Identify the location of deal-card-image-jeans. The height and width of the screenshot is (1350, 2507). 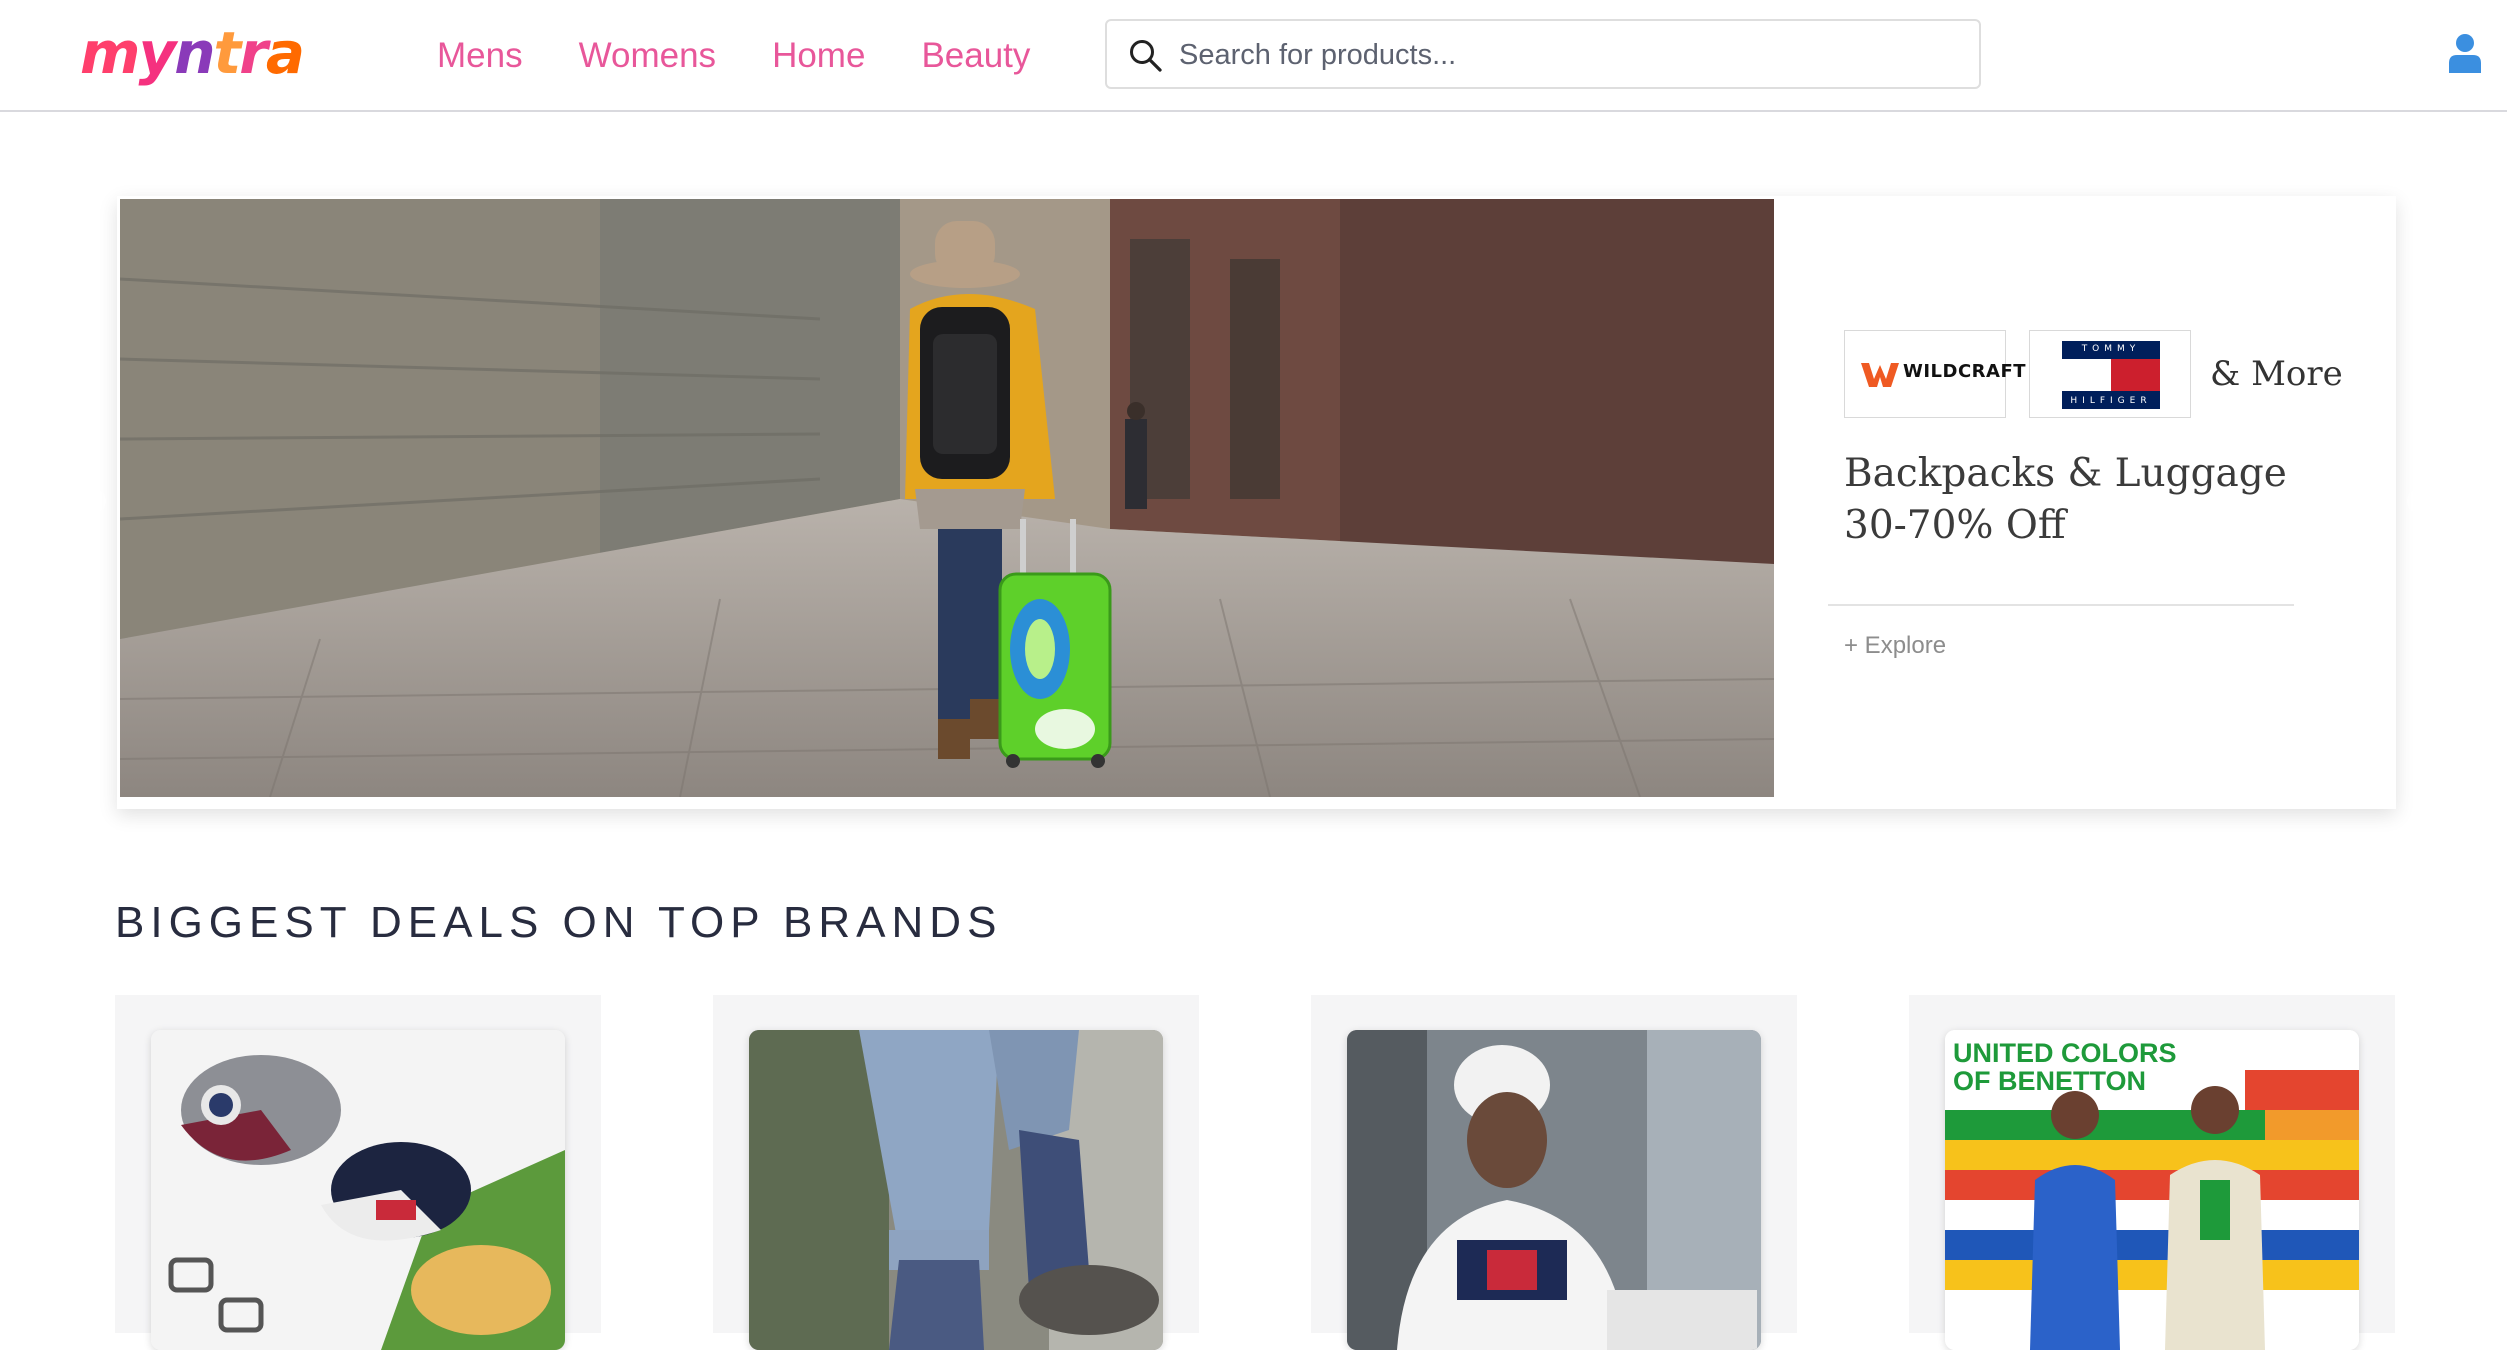
(956, 1190).